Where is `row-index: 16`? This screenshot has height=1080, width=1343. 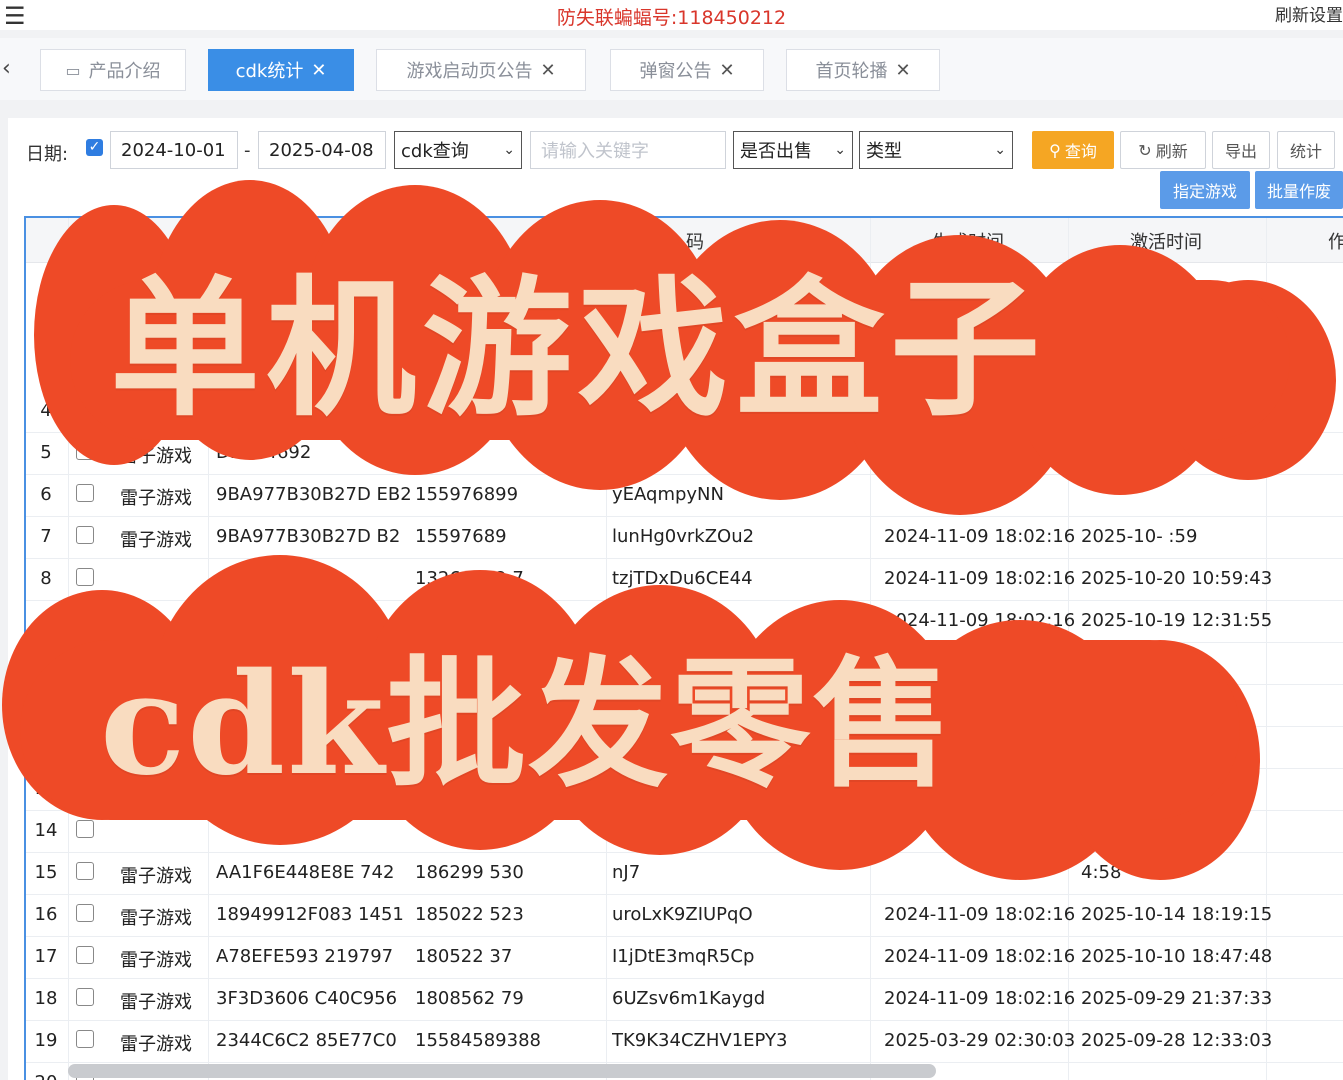
row-index: 16 is located at coordinates (46, 914).